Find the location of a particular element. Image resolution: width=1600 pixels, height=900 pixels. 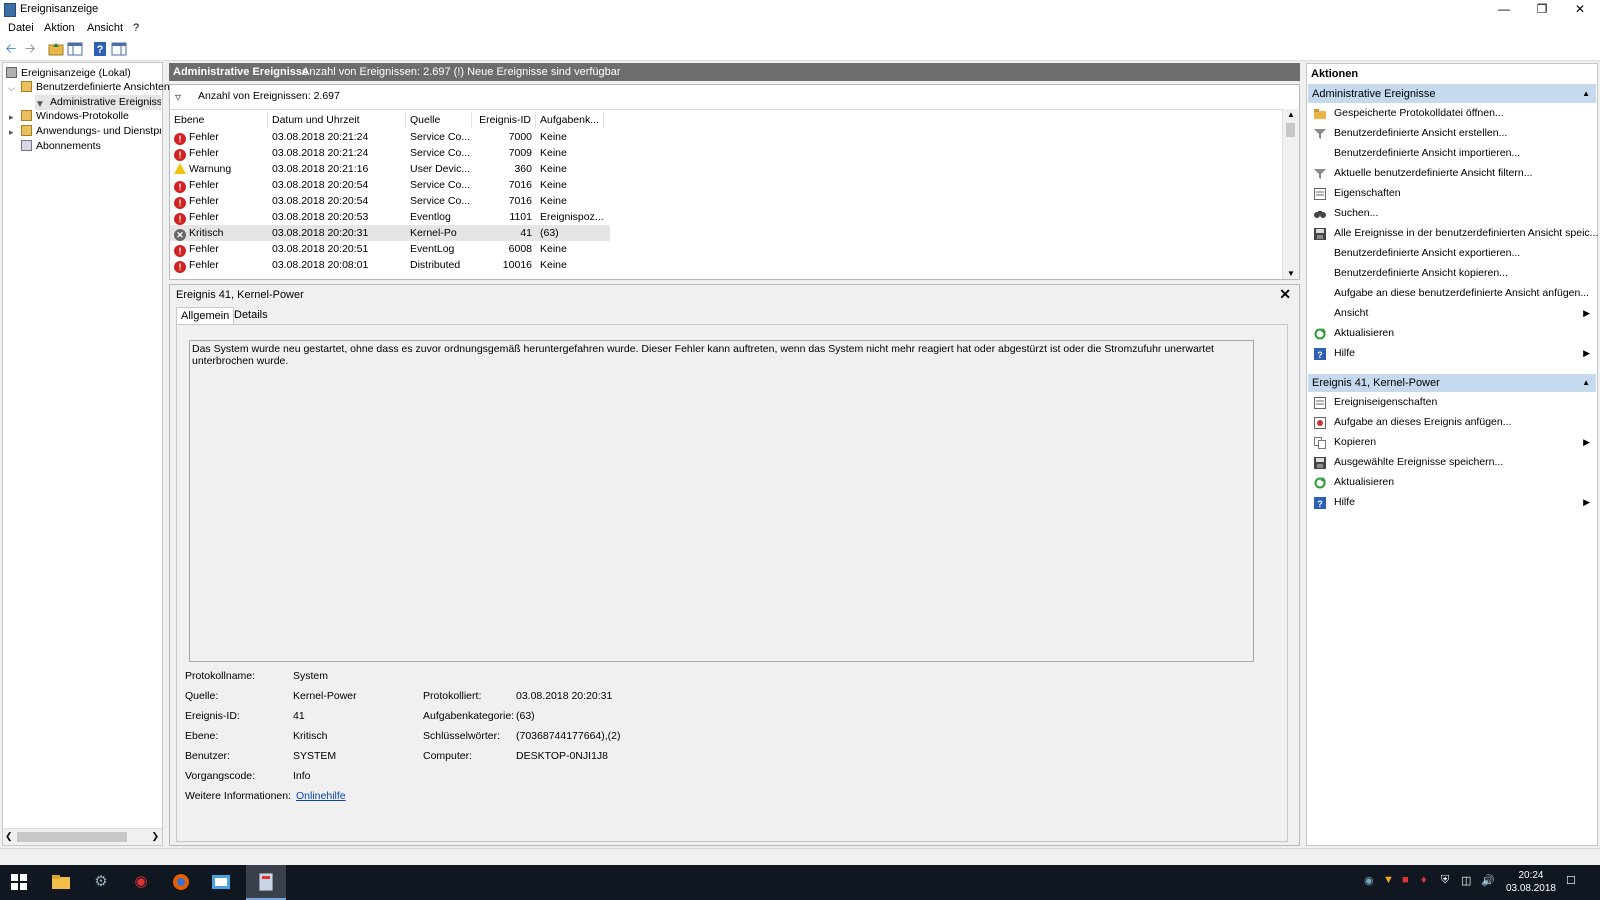

network-icon: ◫ is located at coordinates (1466, 880).